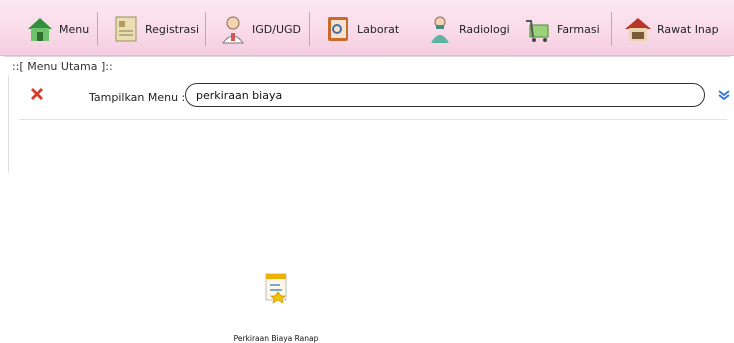 The width and height of the screenshot is (734, 343). Describe the element at coordinates (338, 29) in the screenshot. I see `laboratory-book-icon` at that location.